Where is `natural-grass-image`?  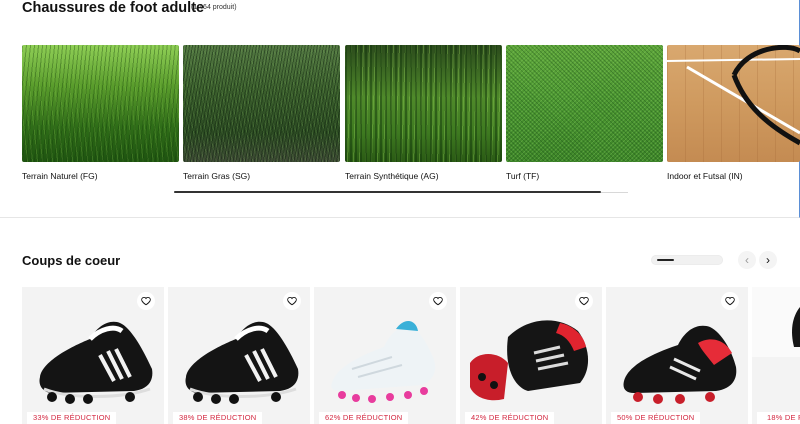
natural-grass-image is located at coordinates (100, 103).